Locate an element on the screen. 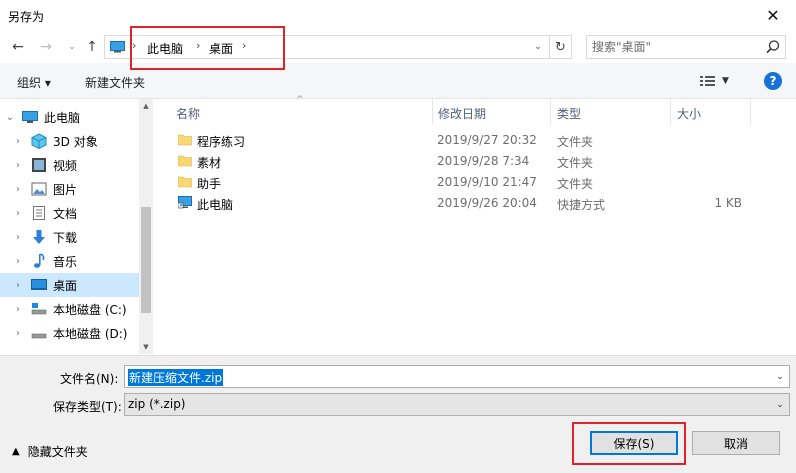 The image size is (796, 473). file-date: 2019/9/10 21:47 is located at coordinates (487, 182).